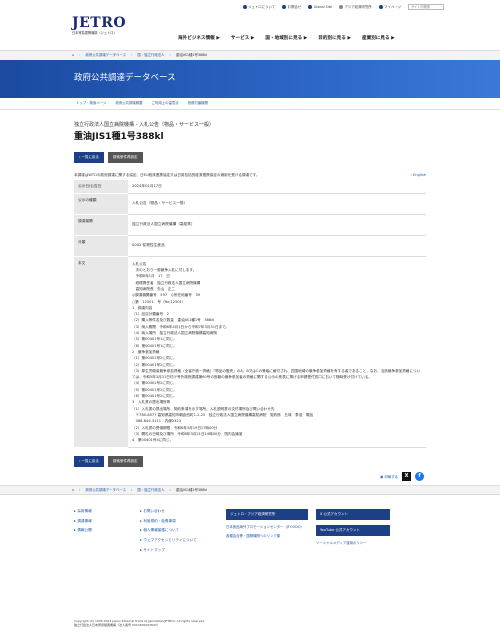  I want to click on site-search-input: サイト内検索, so click(426, 7).